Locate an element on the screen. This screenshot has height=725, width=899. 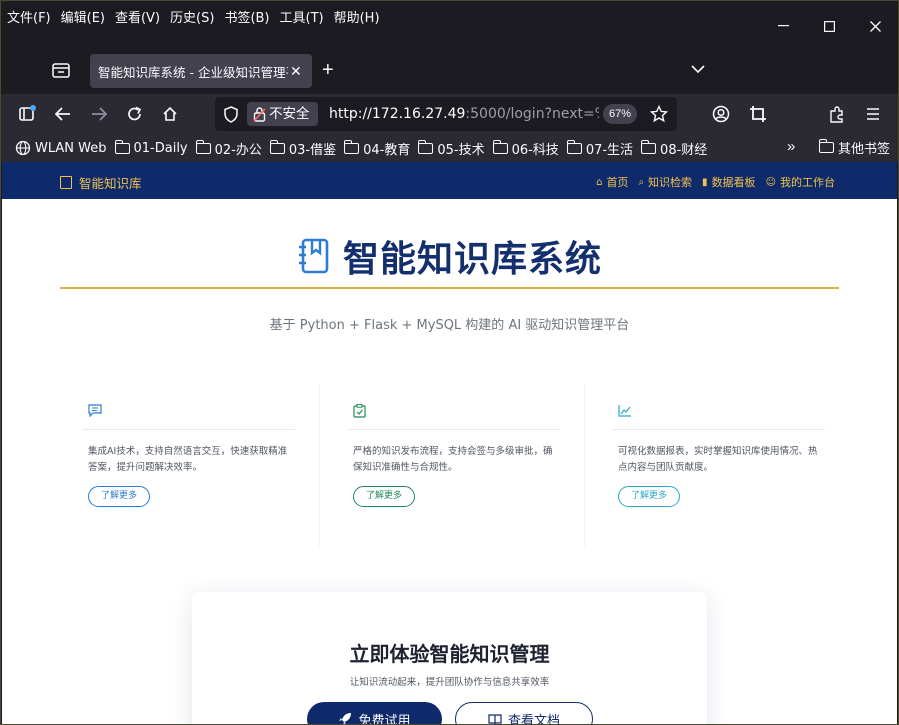
free-trial-button: 免费试用 is located at coordinates (374, 713).